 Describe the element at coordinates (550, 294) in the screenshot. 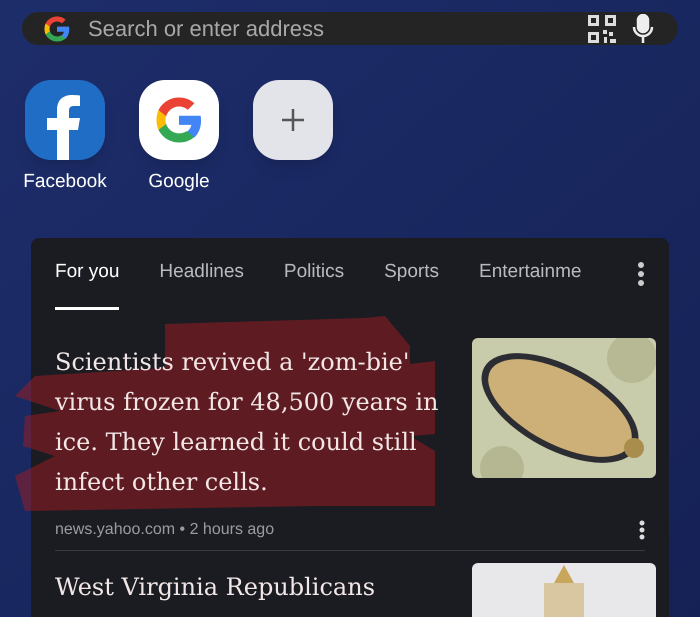

I see `feed-tab: Entertainme` at that location.